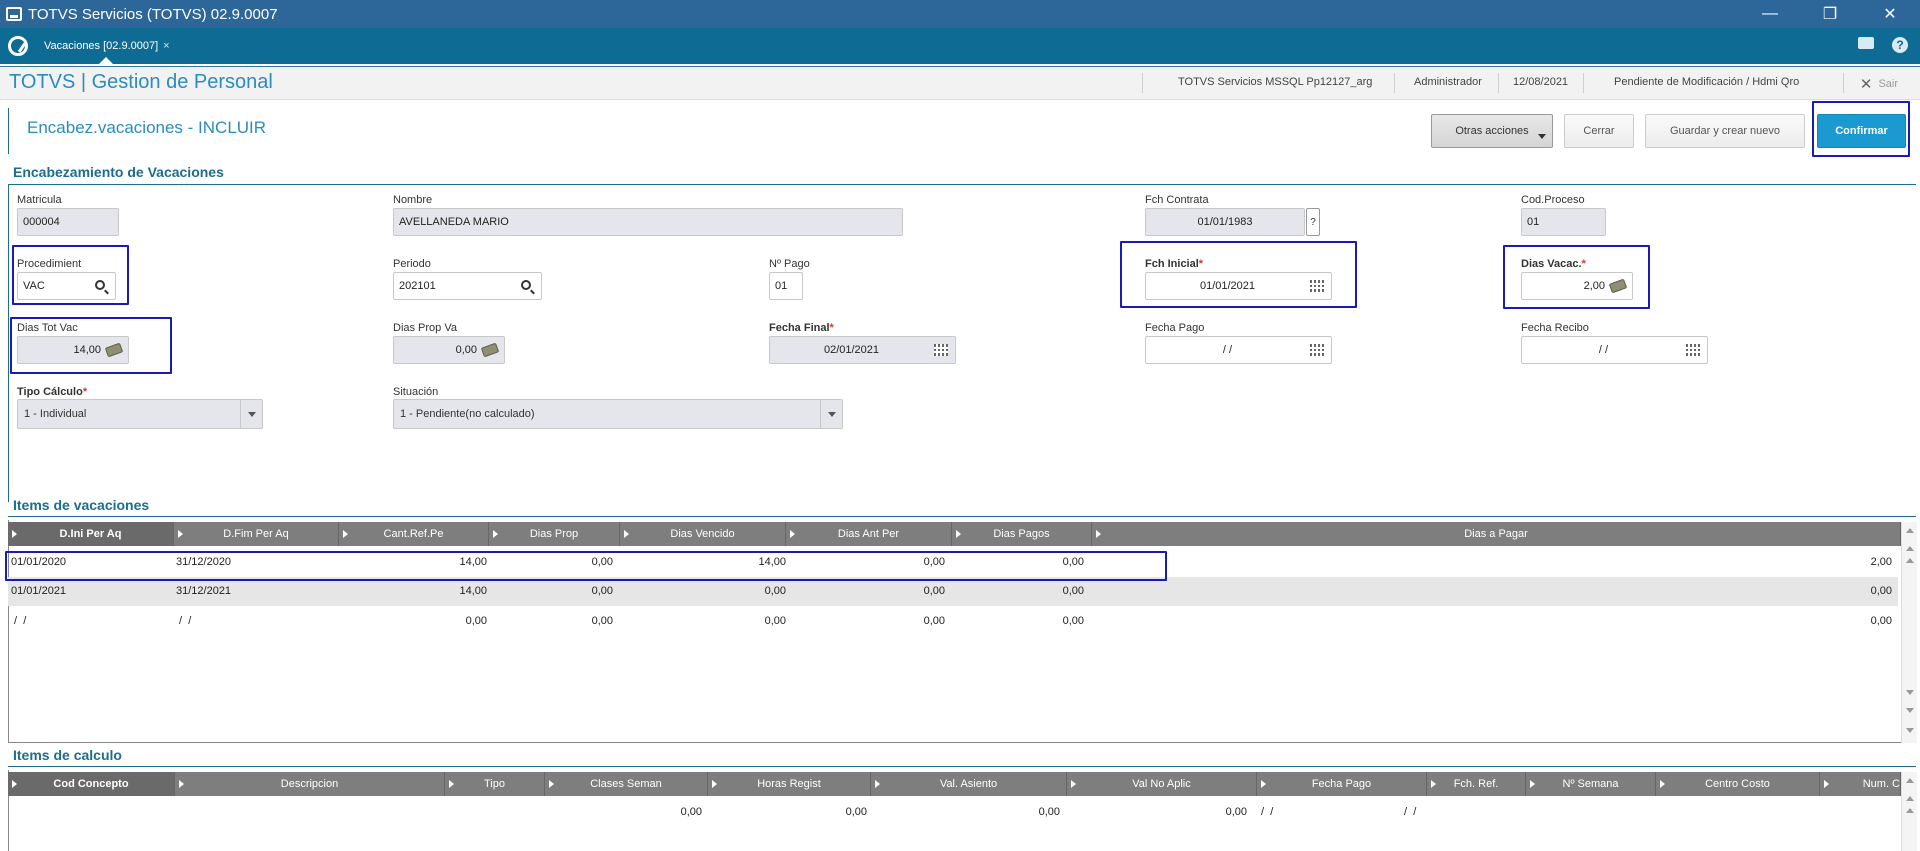  I want to click on fch-inicial-field: 01/01/2021, so click(1238, 286).